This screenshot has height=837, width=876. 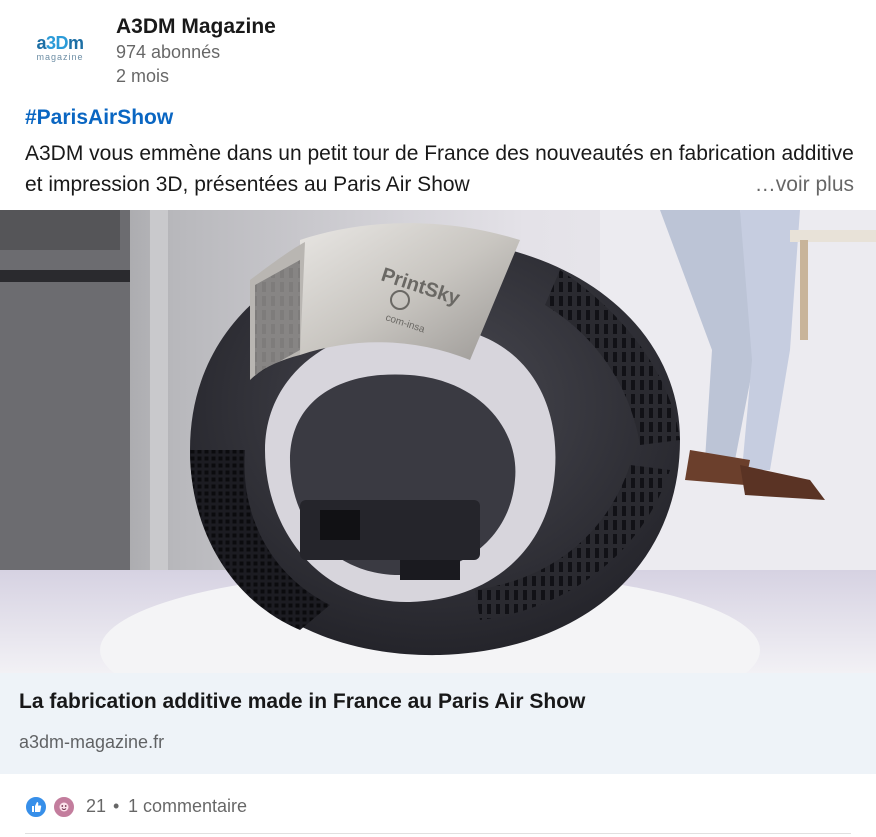 What do you see at coordinates (196, 27) in the screenshot?
I see `author-name: A3DM Magazine` at bounding box center [196, 27].